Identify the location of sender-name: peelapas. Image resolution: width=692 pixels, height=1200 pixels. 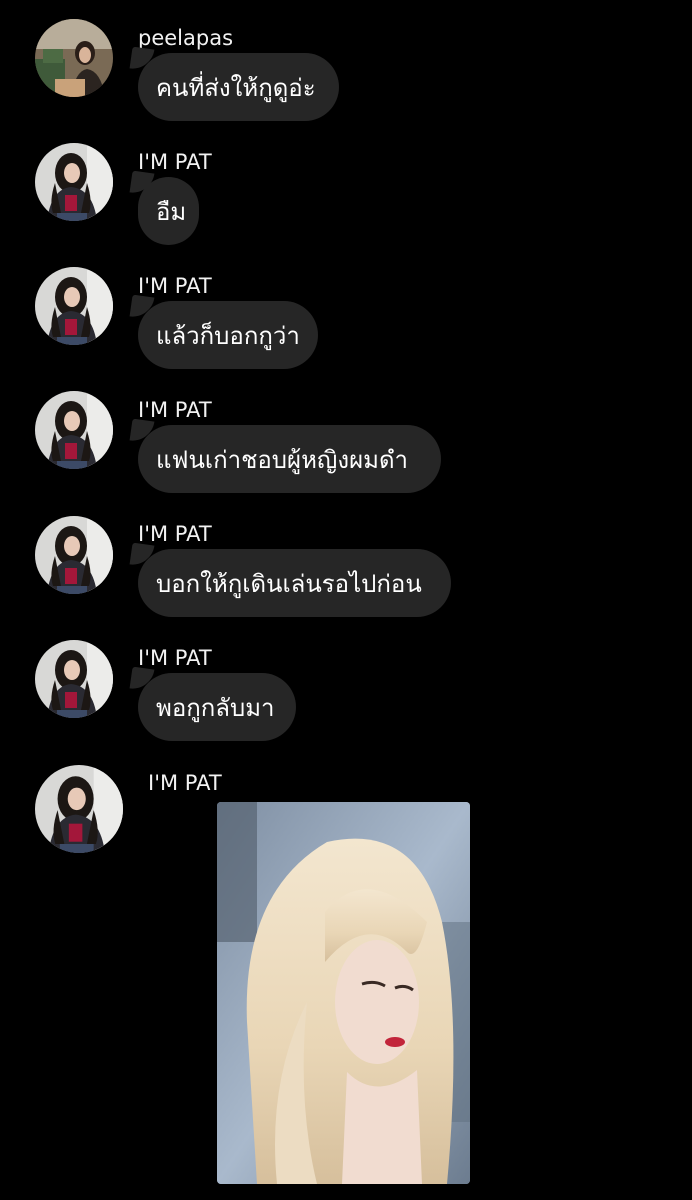
(186, 38).